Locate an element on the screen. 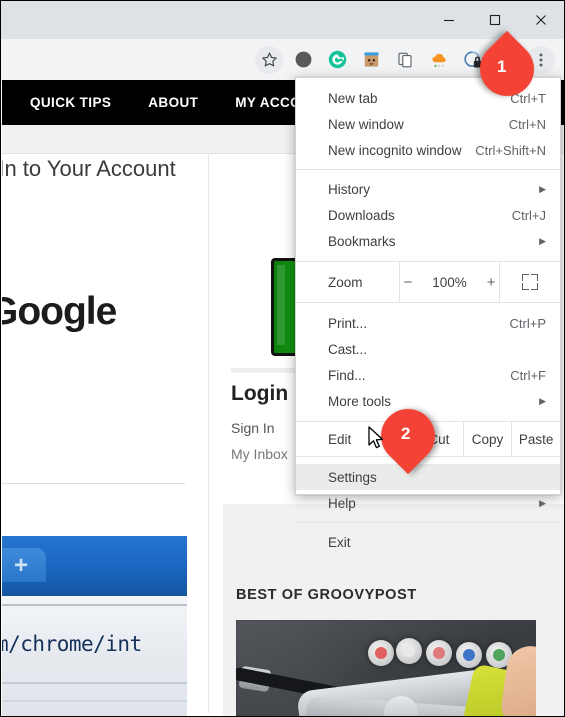 Image resolution: width=565 pixels, height=717 pixels. menu-item-accel: Ctrl+P is located at coordinates (527, 323).